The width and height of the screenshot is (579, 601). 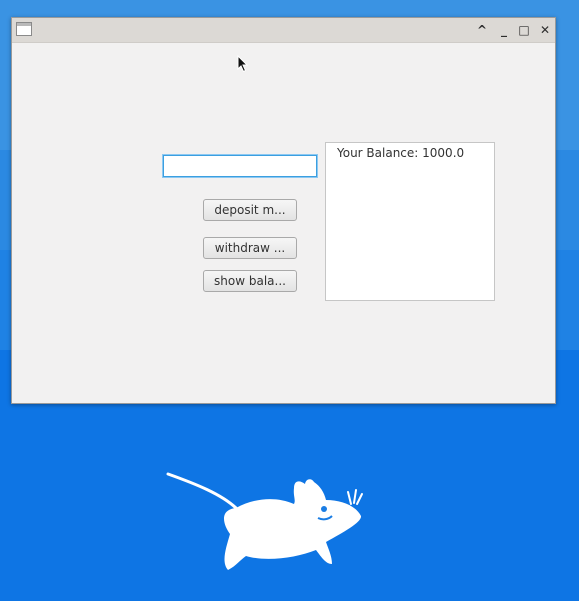 What do you see at coordinates (24, 29) in the screenshot?
I see `window-app-icon` at bounding box center [24, 29].